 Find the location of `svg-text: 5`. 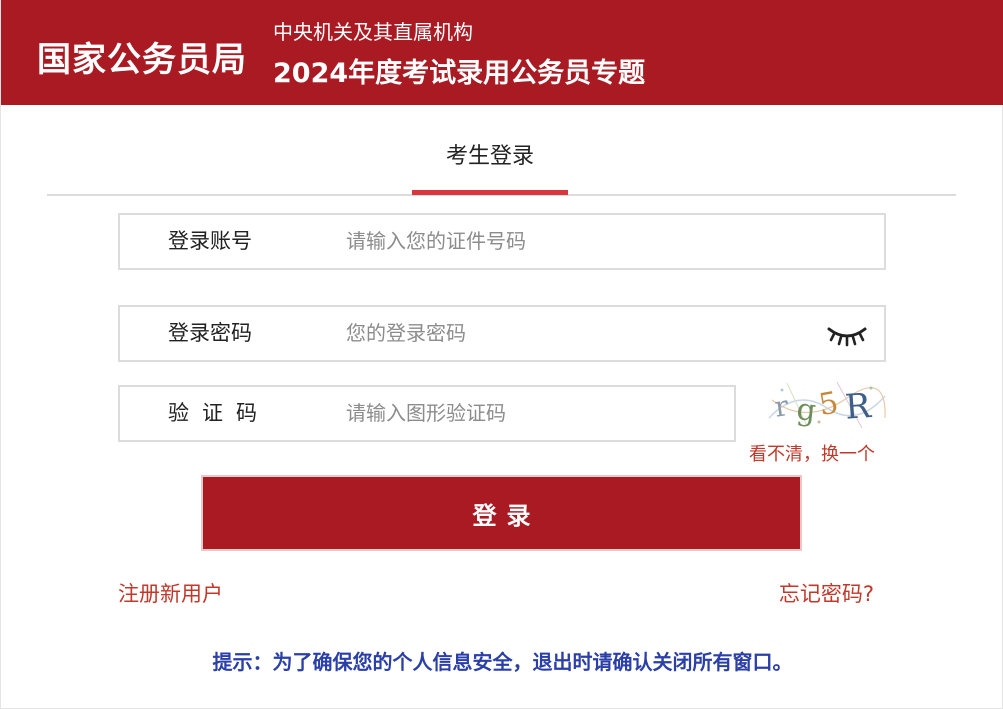

svg-text: 5 is located at coordinates (828, 404).